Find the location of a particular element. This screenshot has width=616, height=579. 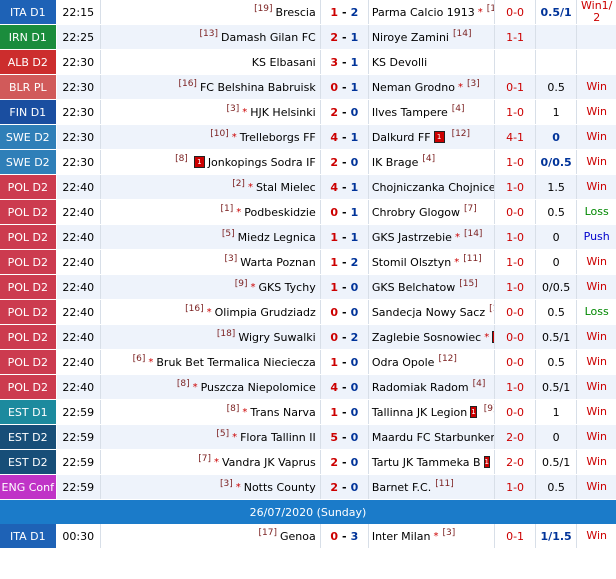

home-team-name: Olimpia Grudziadz is located at coordinates (265, 312).